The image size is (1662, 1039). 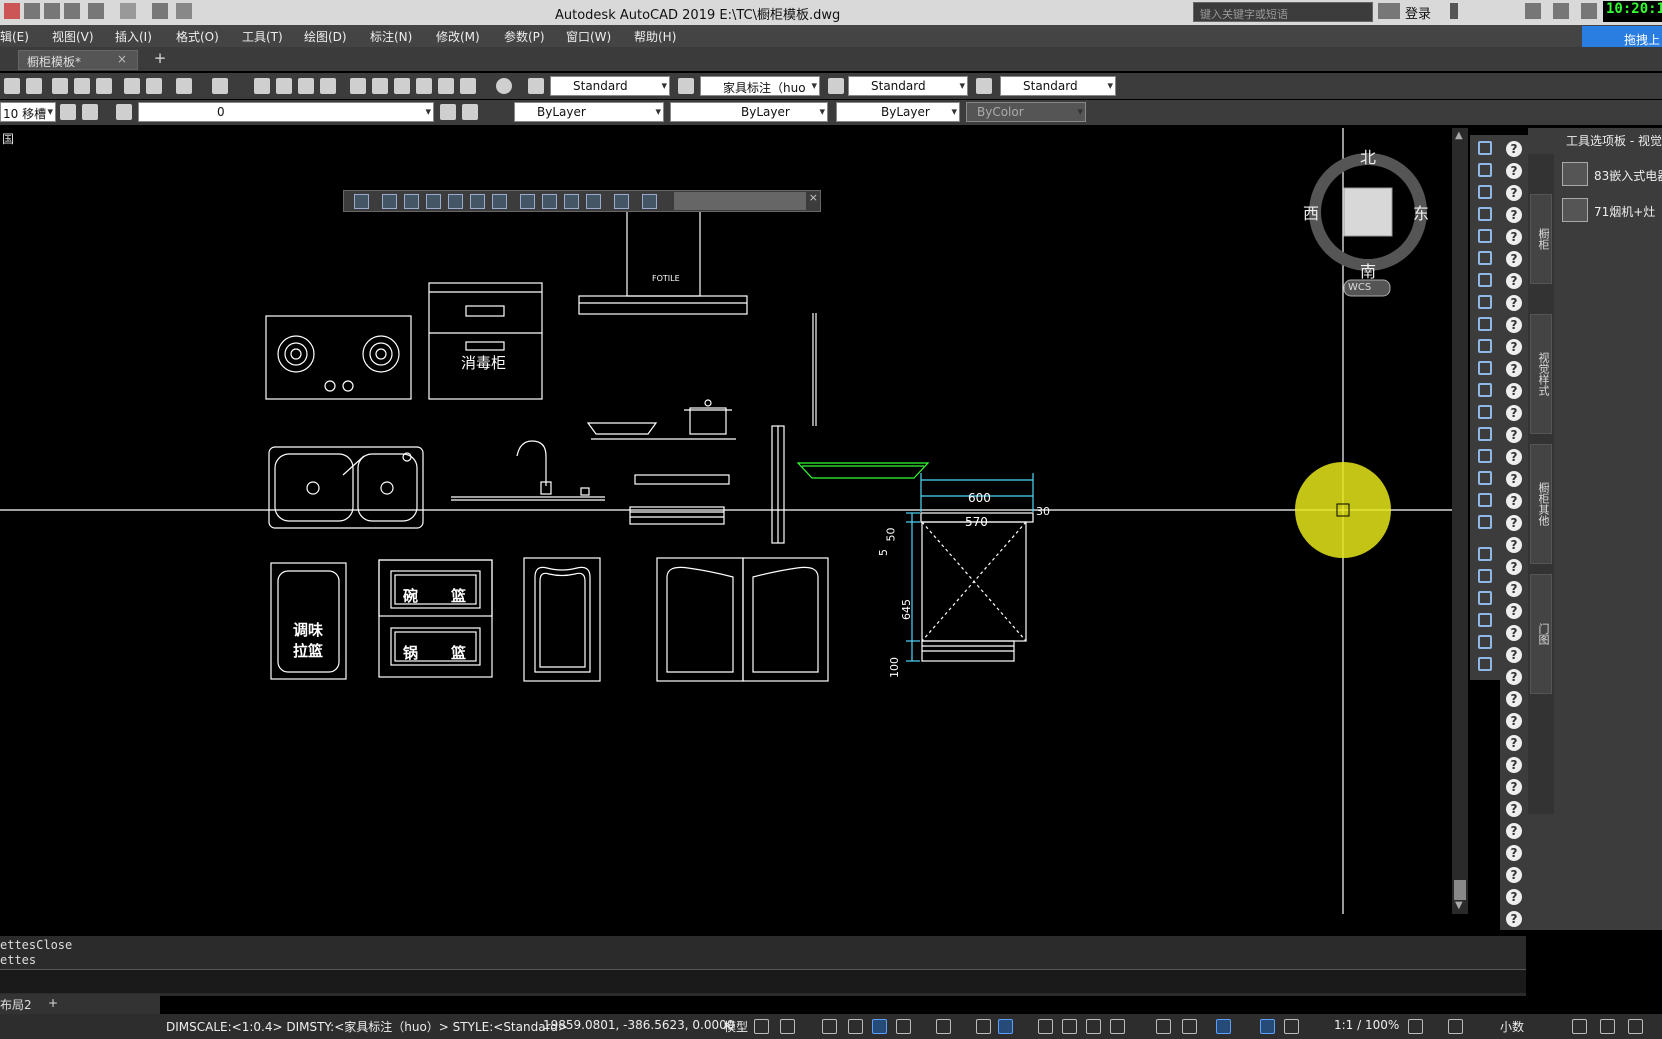 I want to click on text-style-icon, so click(x=536, y=86).